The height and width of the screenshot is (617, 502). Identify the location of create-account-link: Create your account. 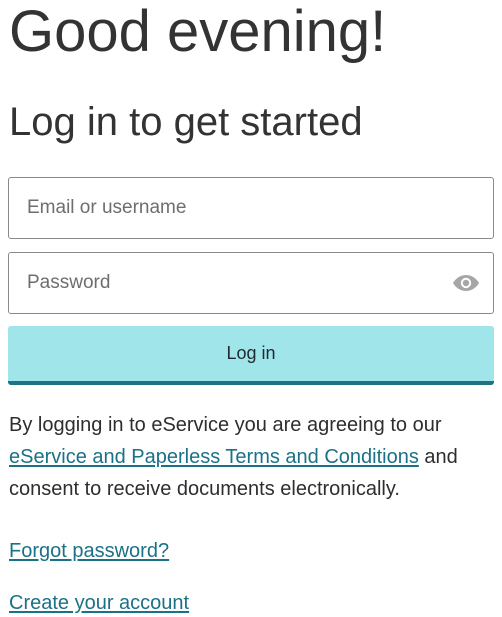
(99, 603).